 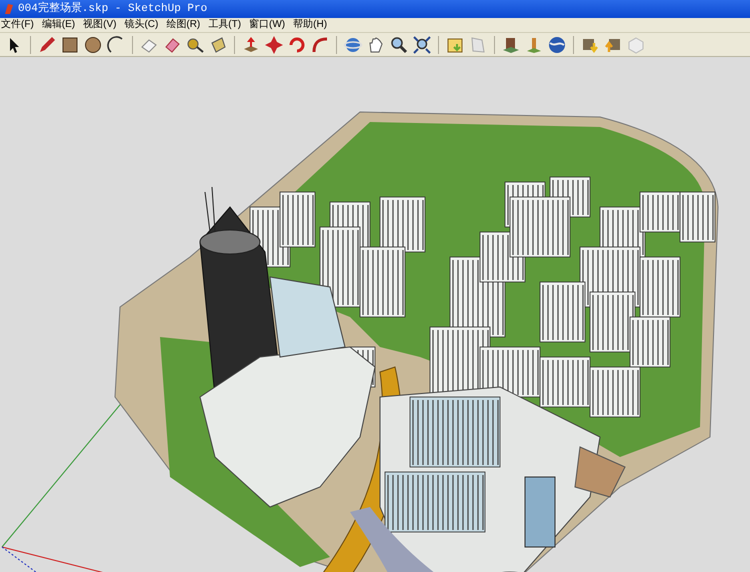 What do you see at coordinates (113, 8) in the screenshot?
I see `window-title: 004完整场景.skp - SketchUp Pro` at bounding box center [113, 8].